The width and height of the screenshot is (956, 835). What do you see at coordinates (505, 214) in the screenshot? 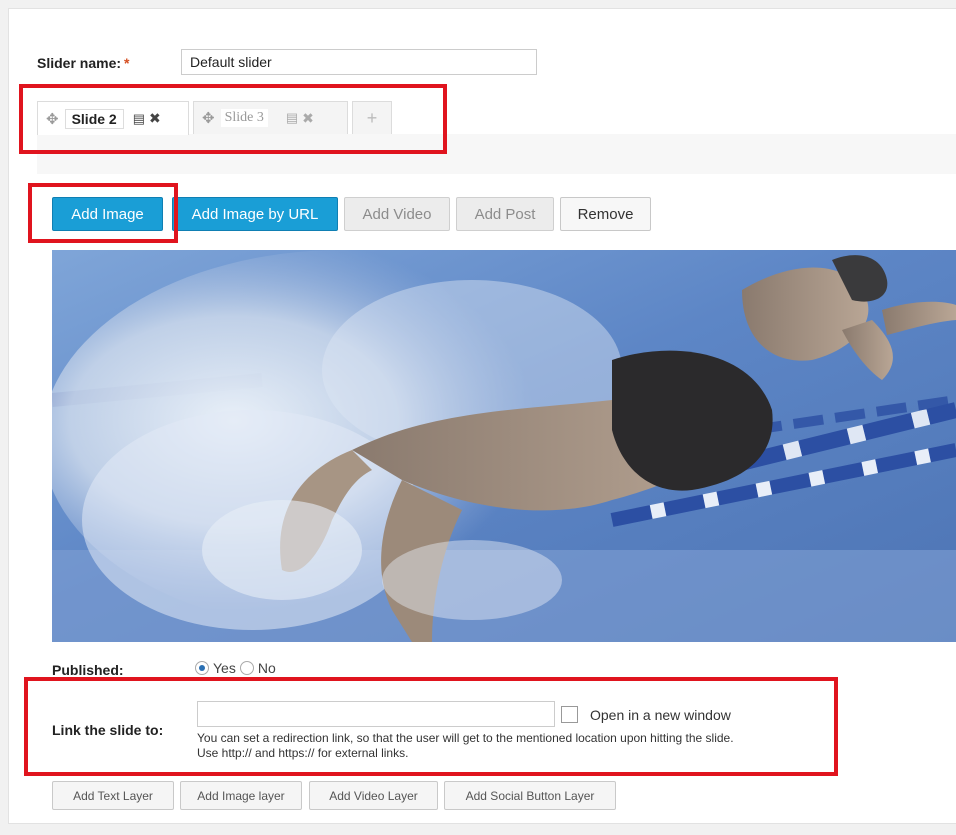
I see `add-post-button: Add Post` at bounding box center [505, 214].